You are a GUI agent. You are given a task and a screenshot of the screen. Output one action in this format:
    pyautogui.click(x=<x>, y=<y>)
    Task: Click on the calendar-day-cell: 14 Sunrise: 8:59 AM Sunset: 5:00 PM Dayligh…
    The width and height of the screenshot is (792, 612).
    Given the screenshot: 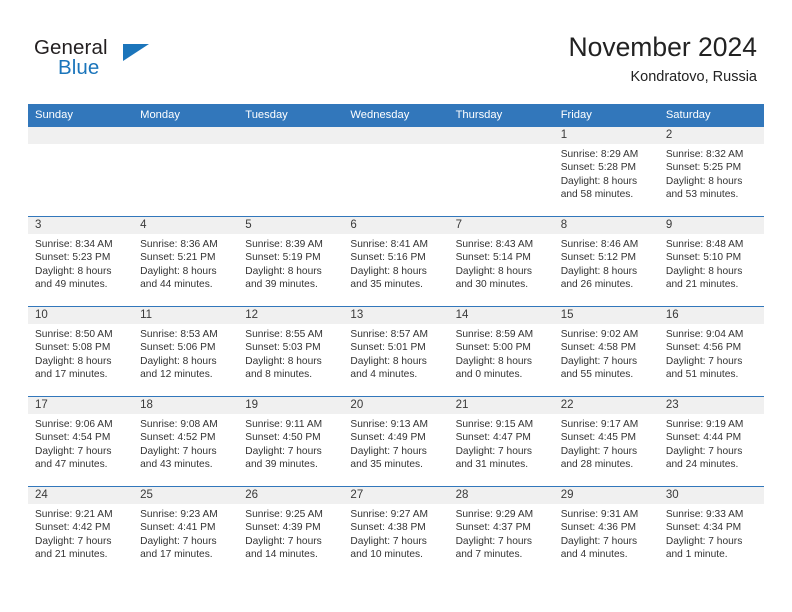 What is the action you would take?
    pyautogui.click(x=501, y=351)
    